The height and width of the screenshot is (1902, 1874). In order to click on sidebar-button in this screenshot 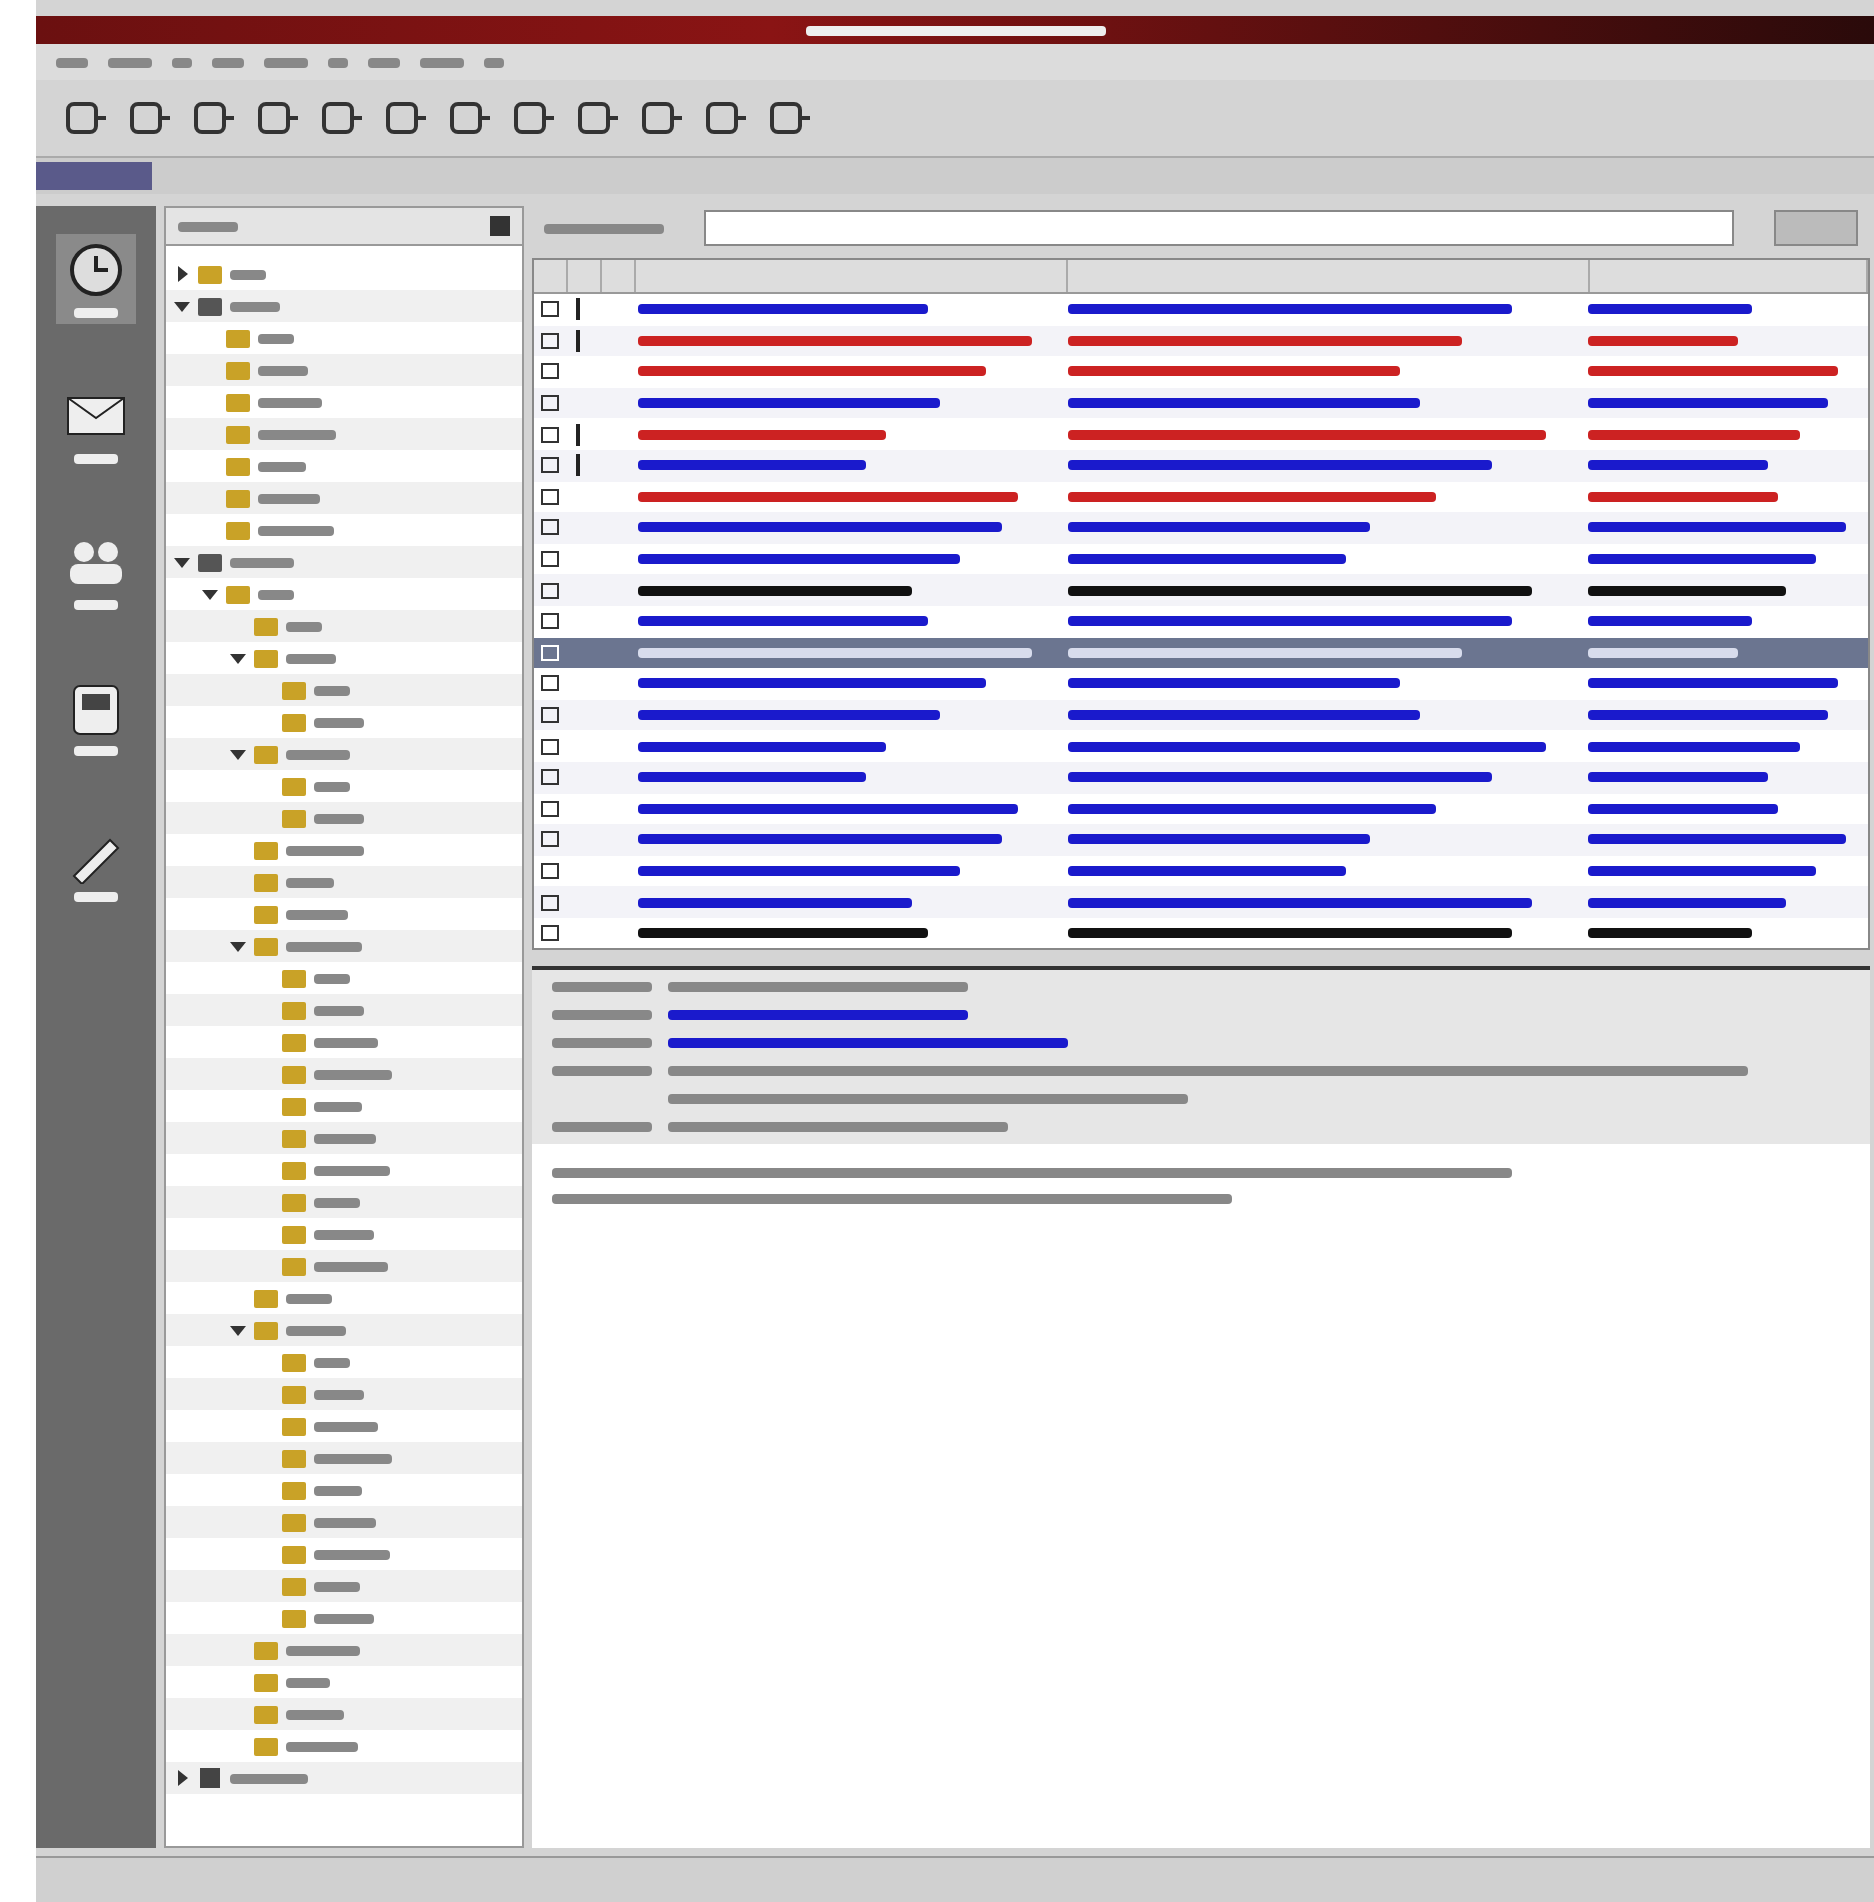, I will do `click(96, 279)`.